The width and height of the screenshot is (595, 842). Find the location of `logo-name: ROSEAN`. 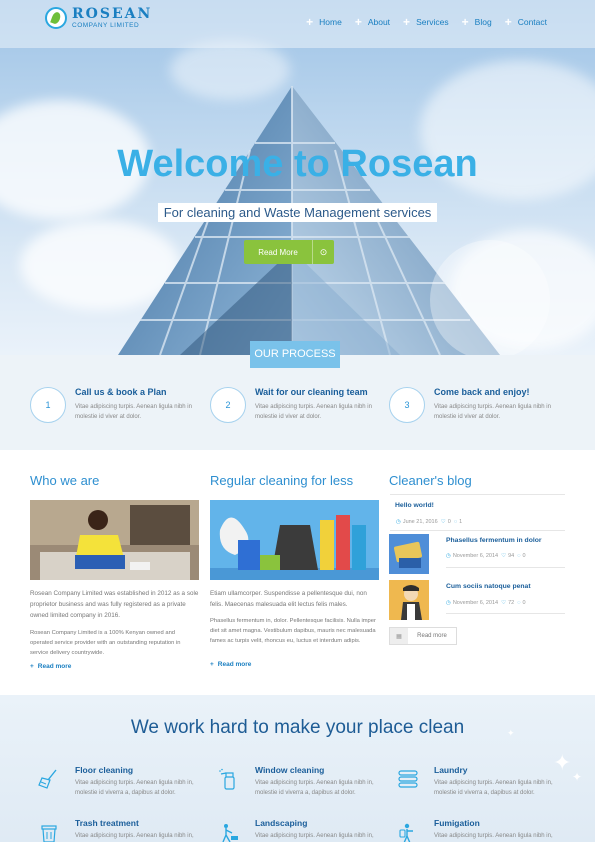

logo-name: ROSEAN is located at coordinates (112, 14).